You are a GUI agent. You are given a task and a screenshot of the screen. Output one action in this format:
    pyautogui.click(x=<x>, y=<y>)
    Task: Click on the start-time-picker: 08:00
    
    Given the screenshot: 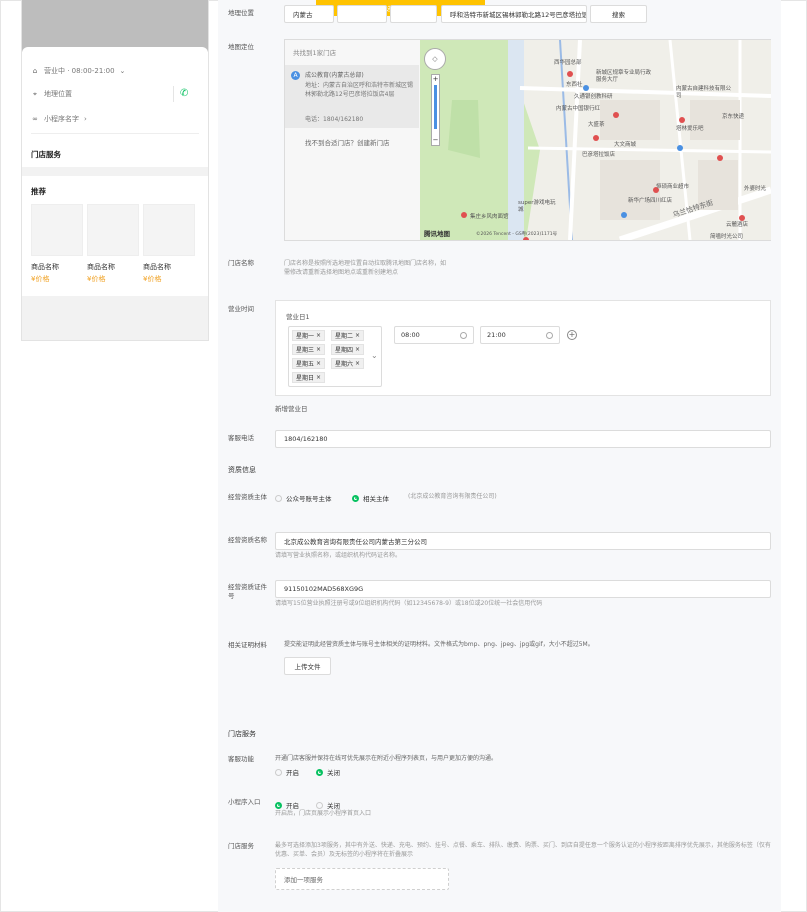 What is the action you would take?
    pyautogui.click(x=434, y=335)
    